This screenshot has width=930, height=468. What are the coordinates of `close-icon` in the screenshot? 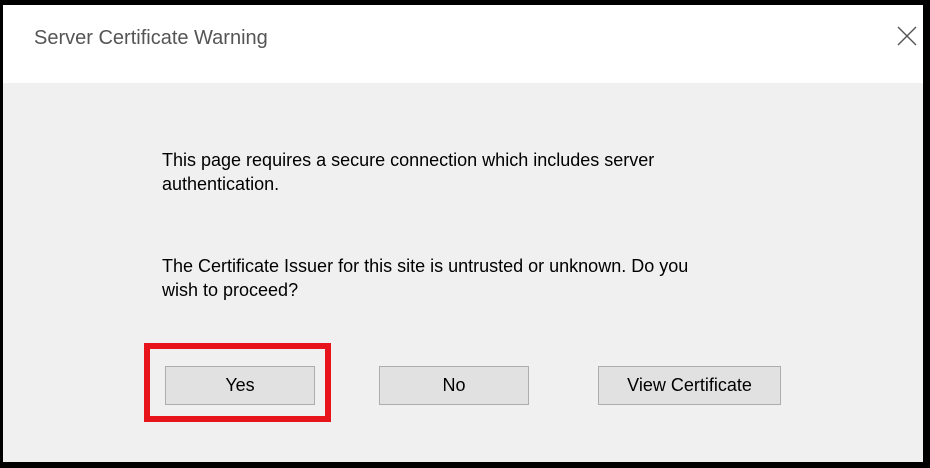 It's located at (907, 36).